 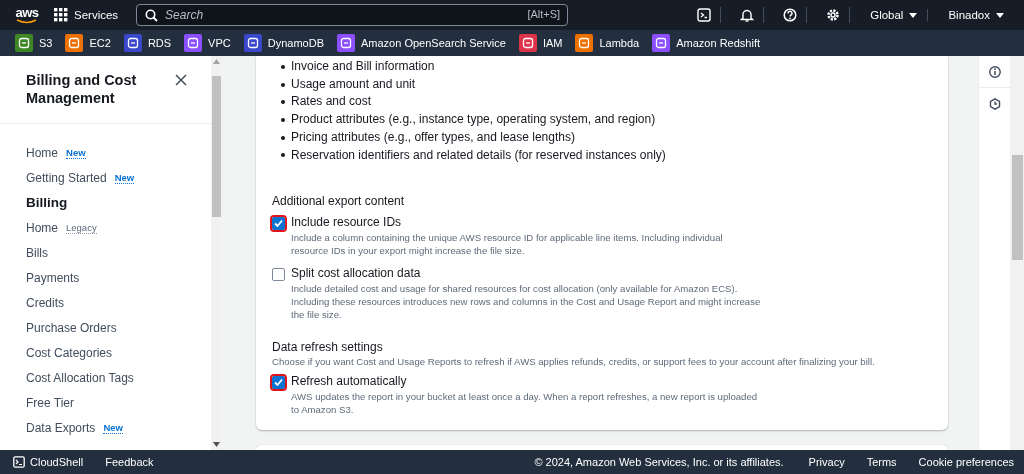 What do you see at coordinates (421, 43) in the screenshot?
I see `favorite-service-link: Amazon OpenSearch Service` at bounding box center [421, 43].